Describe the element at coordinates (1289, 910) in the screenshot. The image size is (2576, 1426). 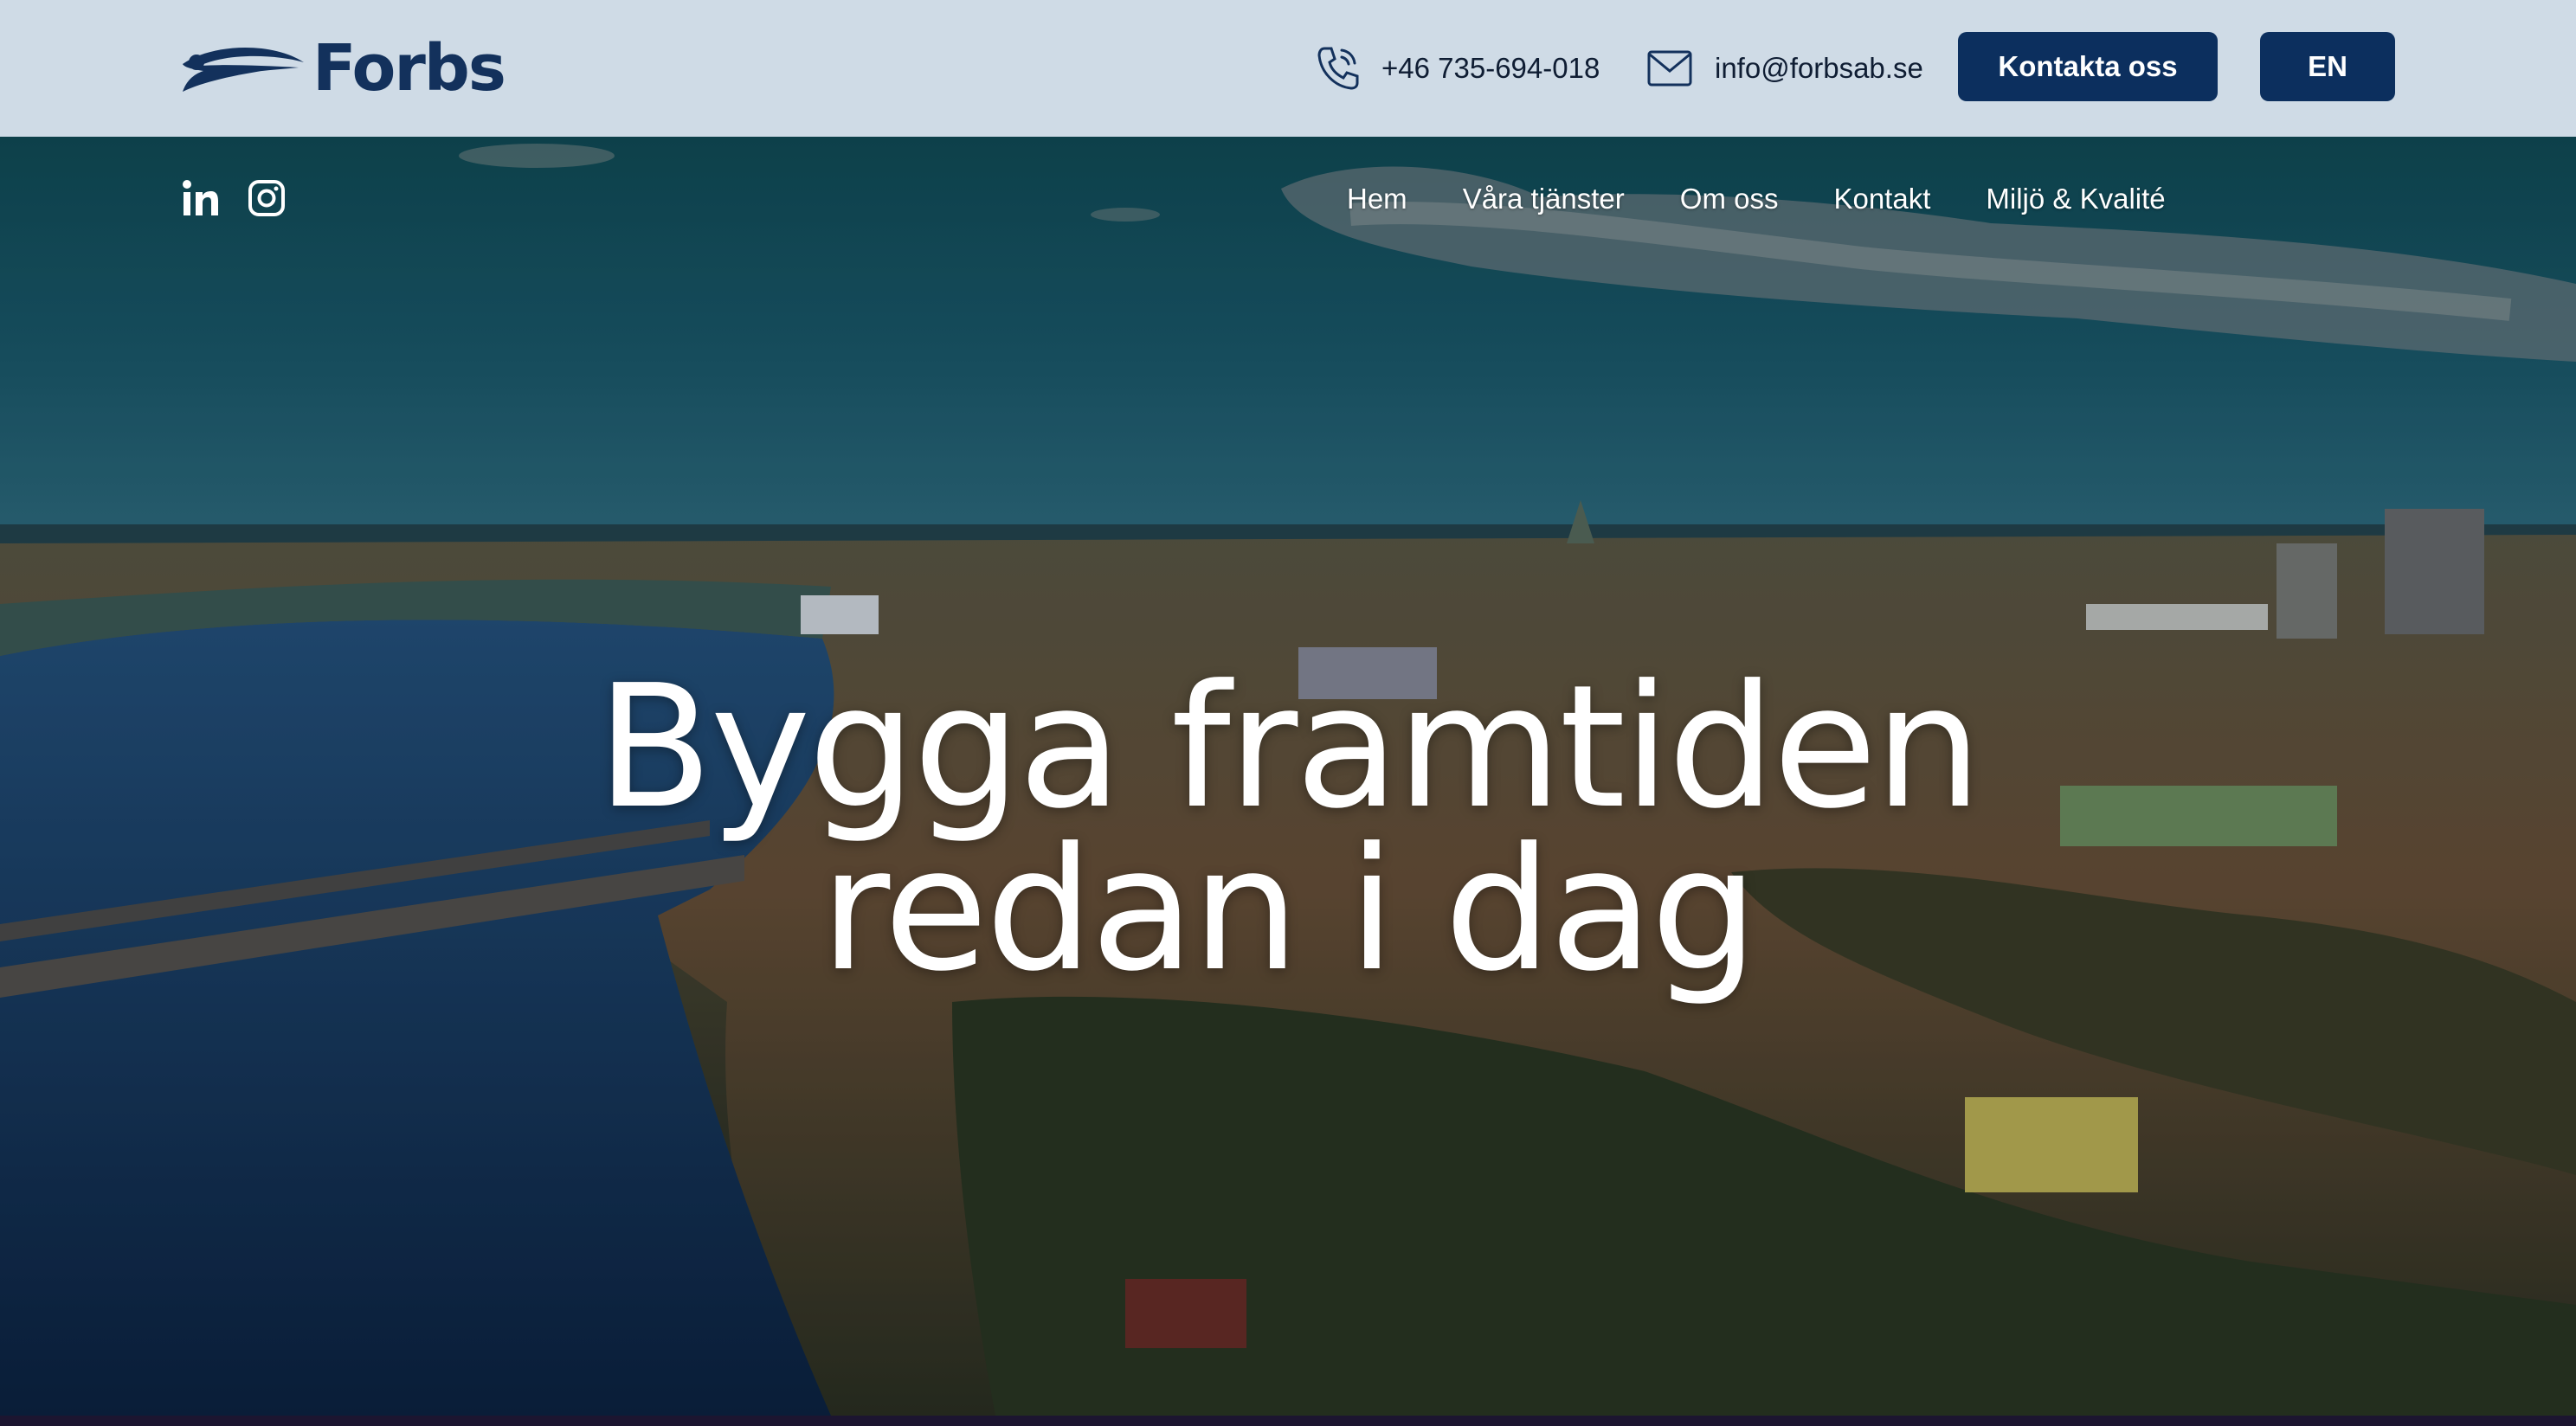
I see `headline-line-2: redan i dag` at that location.